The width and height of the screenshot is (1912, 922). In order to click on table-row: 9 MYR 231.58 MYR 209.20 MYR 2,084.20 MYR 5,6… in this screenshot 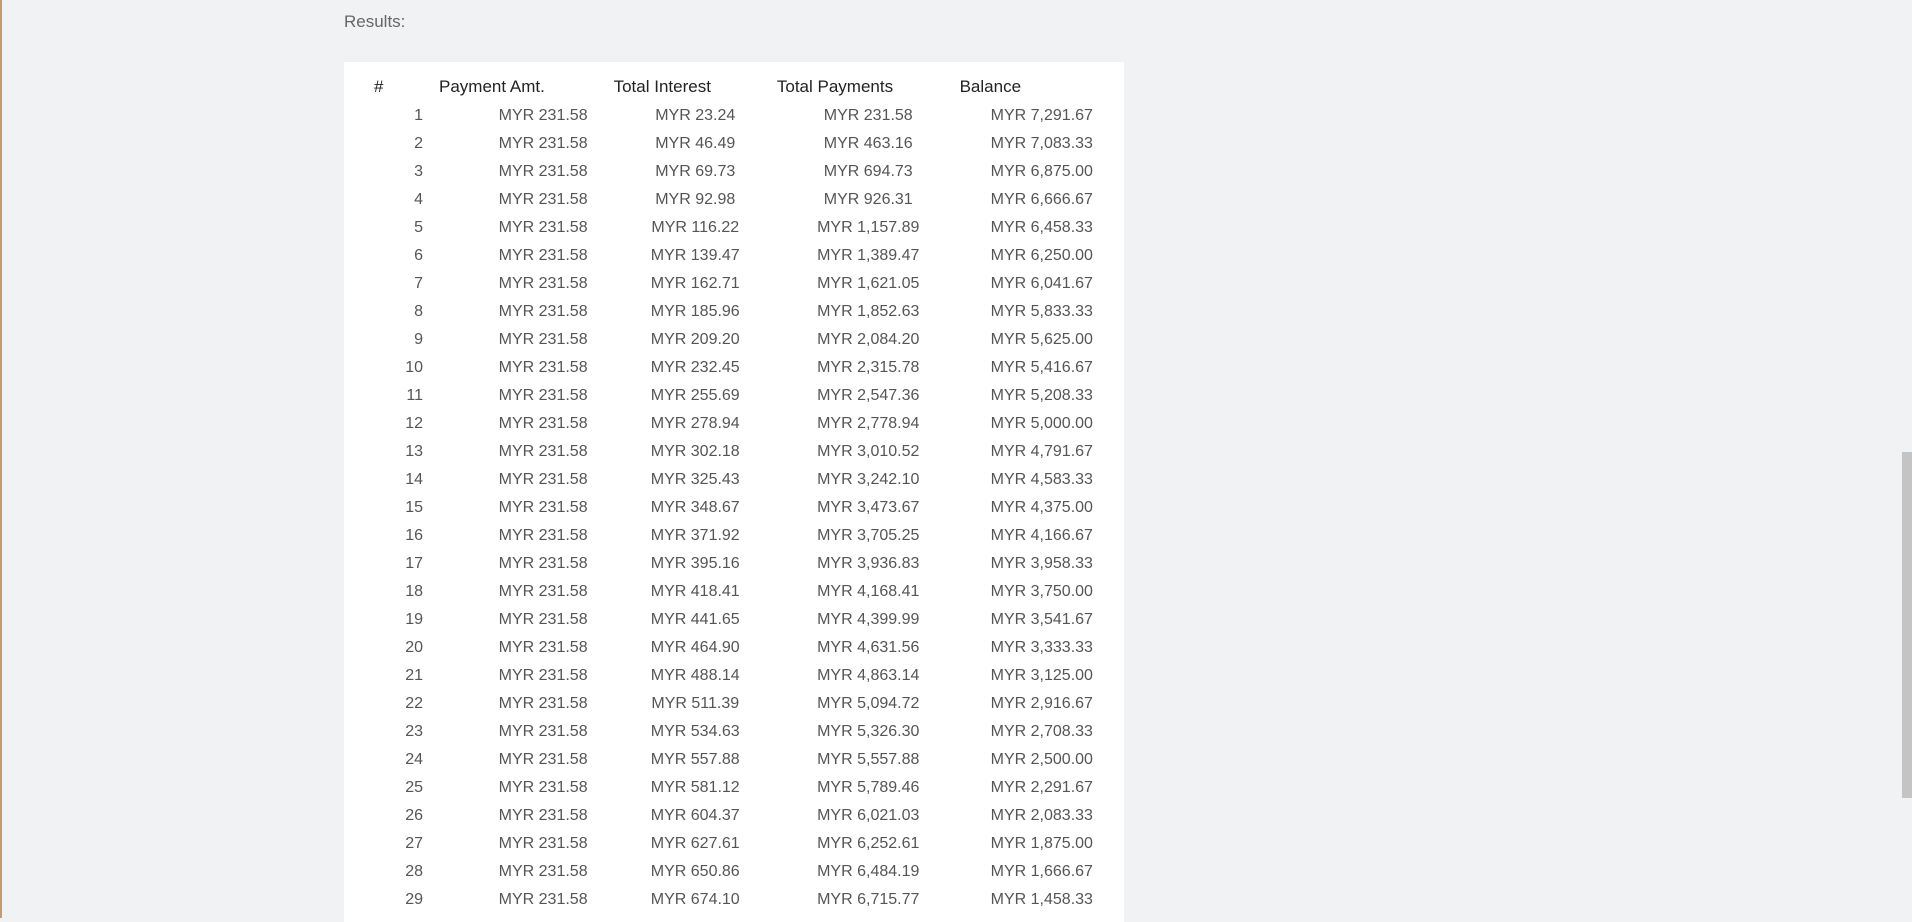, I will do `click(734, 340)`.